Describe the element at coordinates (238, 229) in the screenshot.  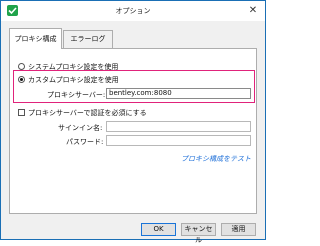
I see `apply-button: 適用` at that location.